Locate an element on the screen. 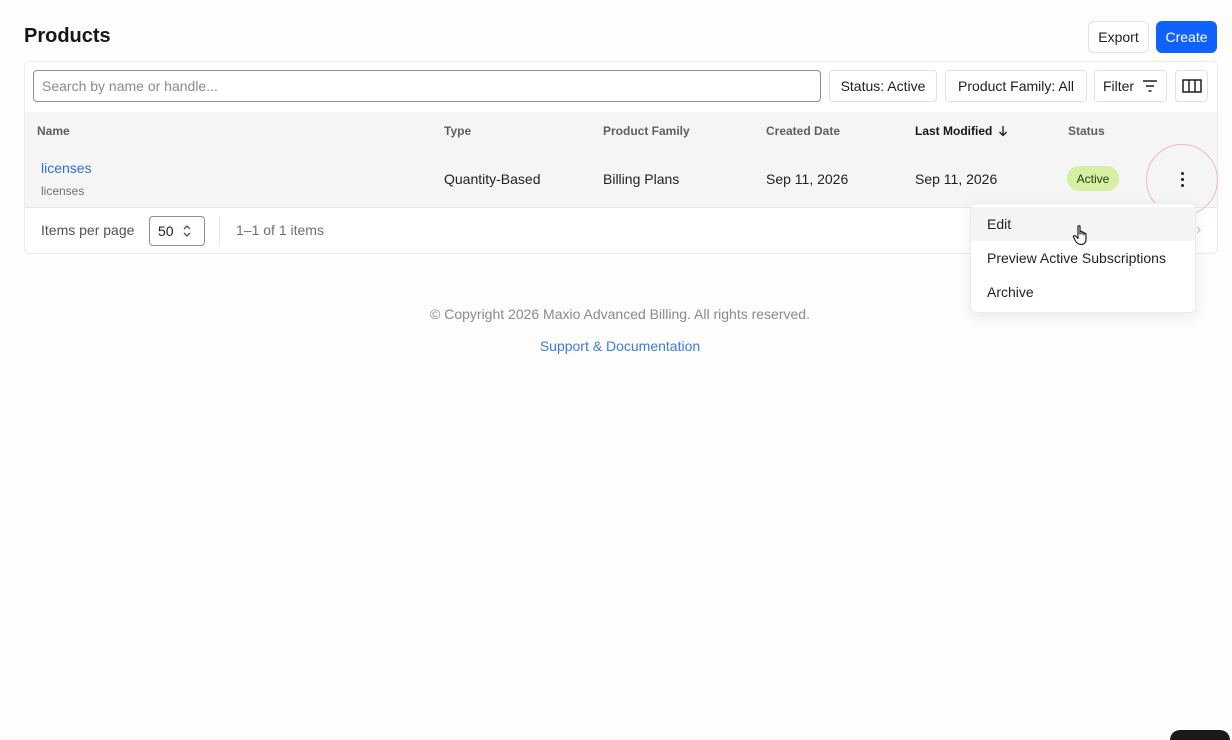 The width and height of the screenshot is (1232, 740). sort-arrow-down-icon is located at coordinates (1003, 131).